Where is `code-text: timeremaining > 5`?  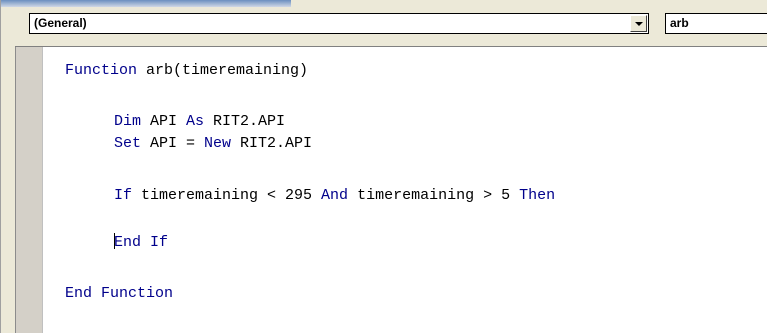 code-text: timeremaining > 5 is located at coordinates (434, 195).